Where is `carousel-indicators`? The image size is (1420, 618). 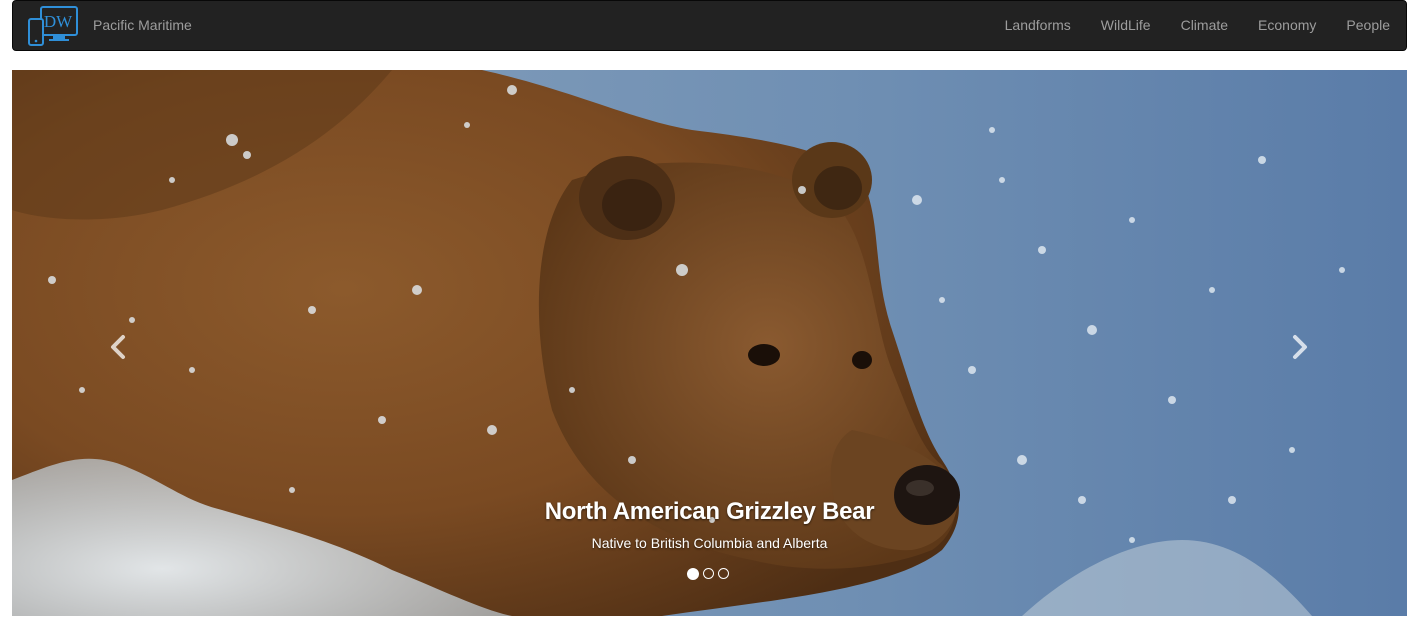 carousel-indicators is located at coordinates (708, 573).